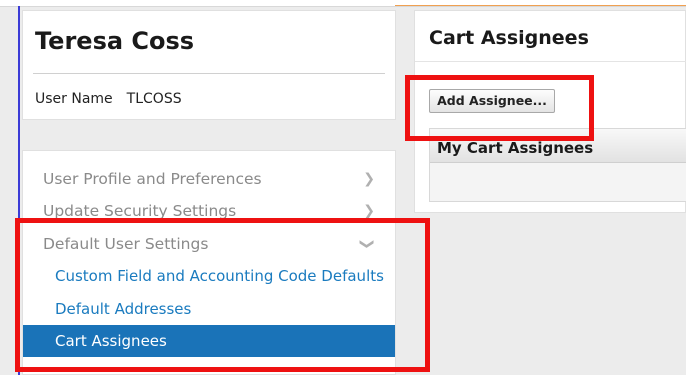 The image size is (686, 375). I want to click on highlight-box-add-assignee, so click(499, 108).